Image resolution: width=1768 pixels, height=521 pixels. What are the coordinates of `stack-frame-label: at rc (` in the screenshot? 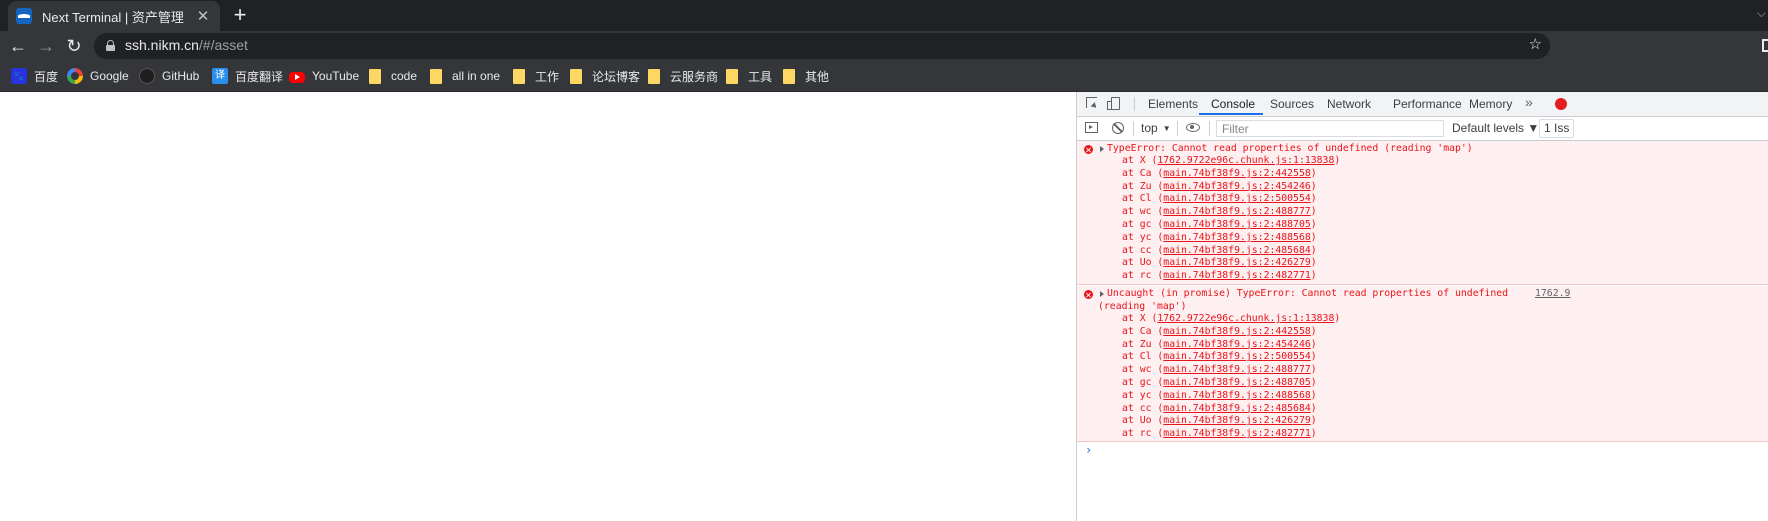 It's located at (1143, 276).